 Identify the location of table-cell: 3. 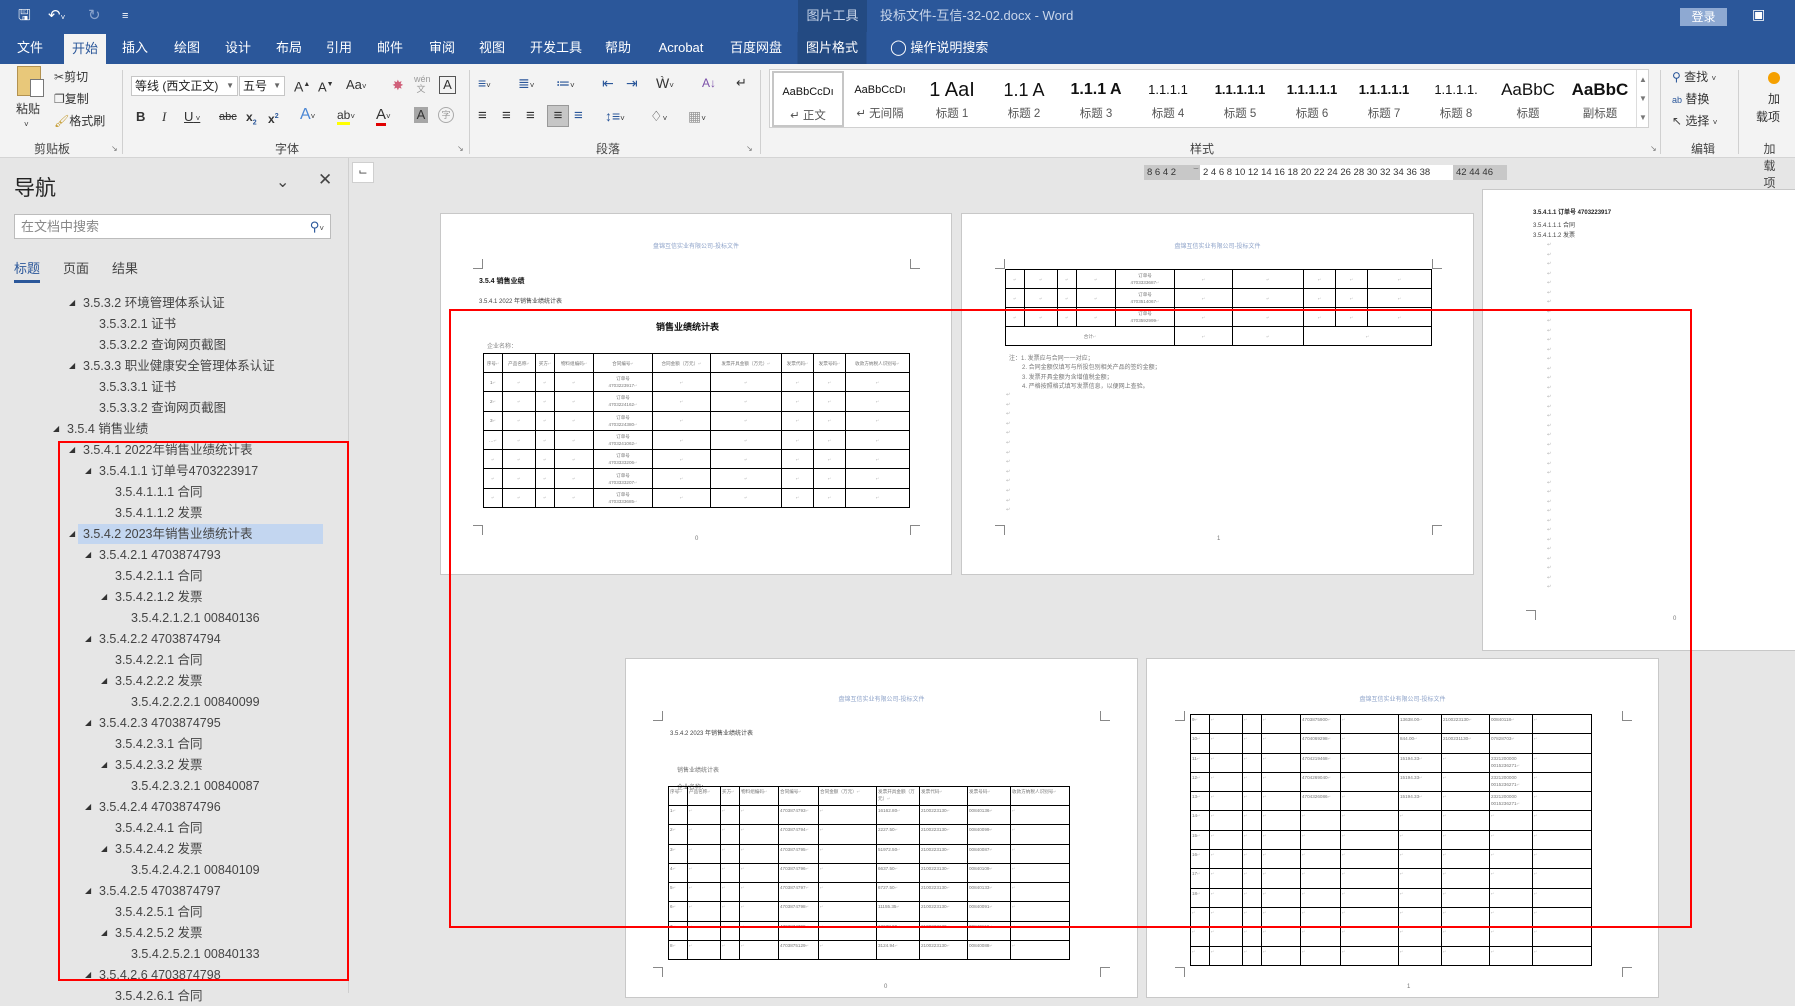
(493, 420).